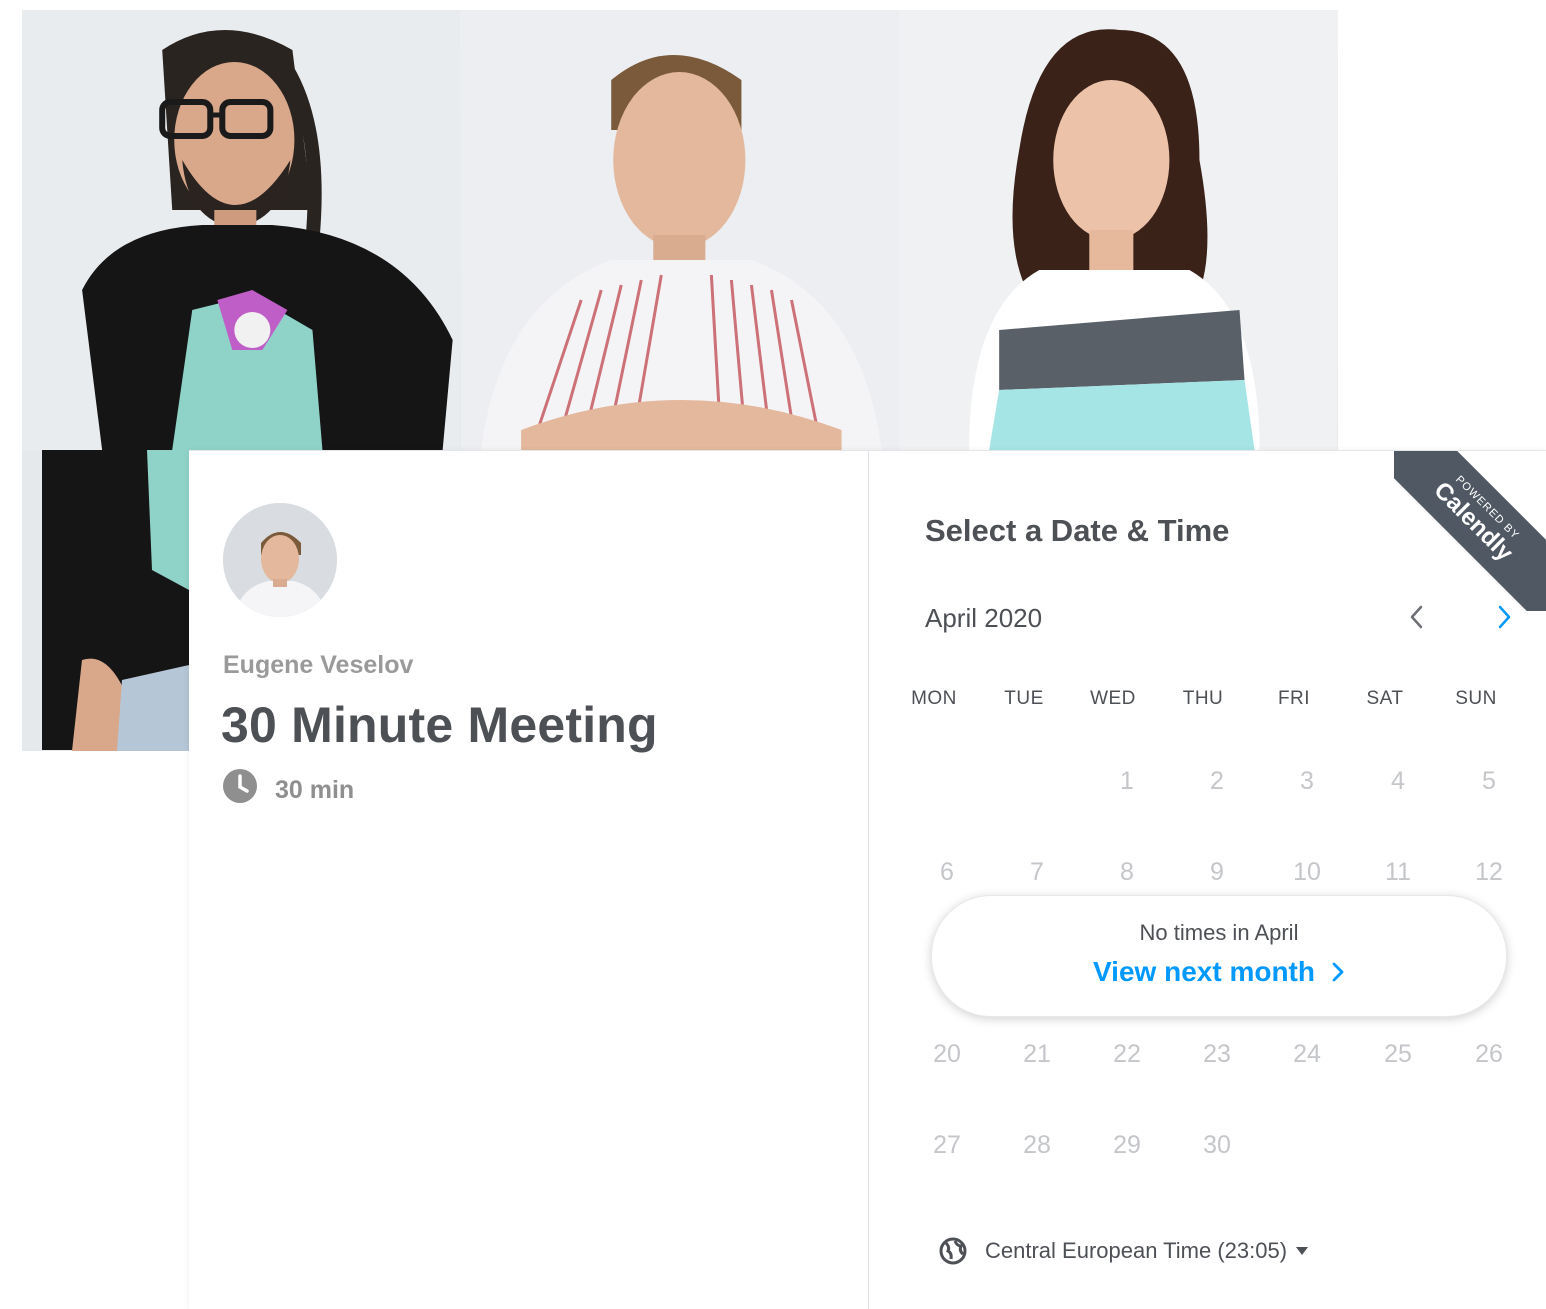 The image size is (1546, 1309). Describe the element at coordinates (1307, 872) in the screenshot. I see `calendar-day: 10` at that location.